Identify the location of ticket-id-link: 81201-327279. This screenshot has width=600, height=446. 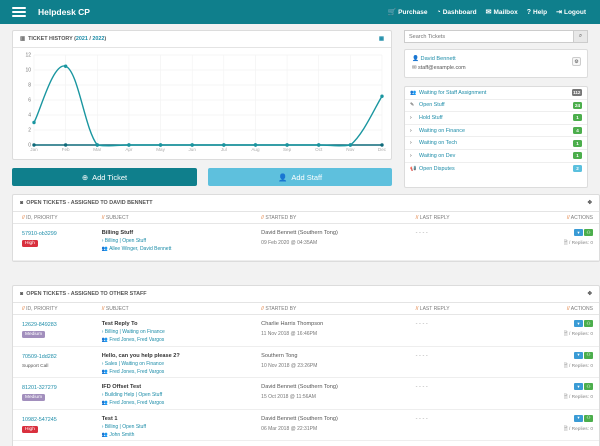
(57, 384).